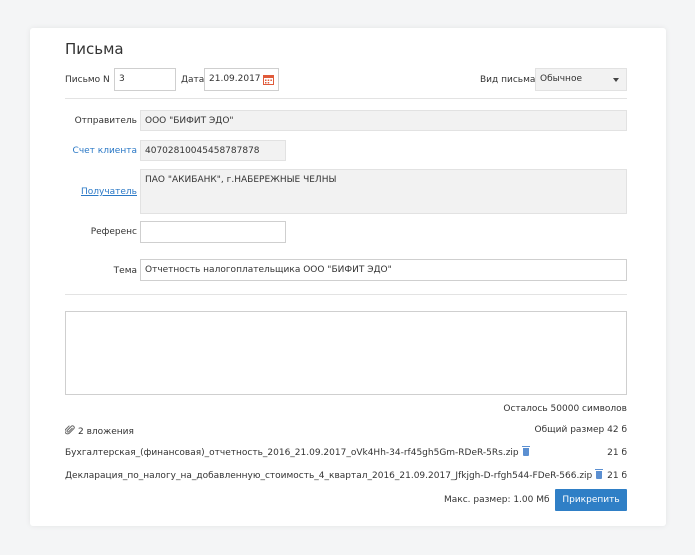 This screenshot has width=695, height=555. I want to click on recipient-field: ПАО "АКИБАНК", г.НАБЕРЕЖНЫЕ ЧЕЛНЫ, so click(383, 191).